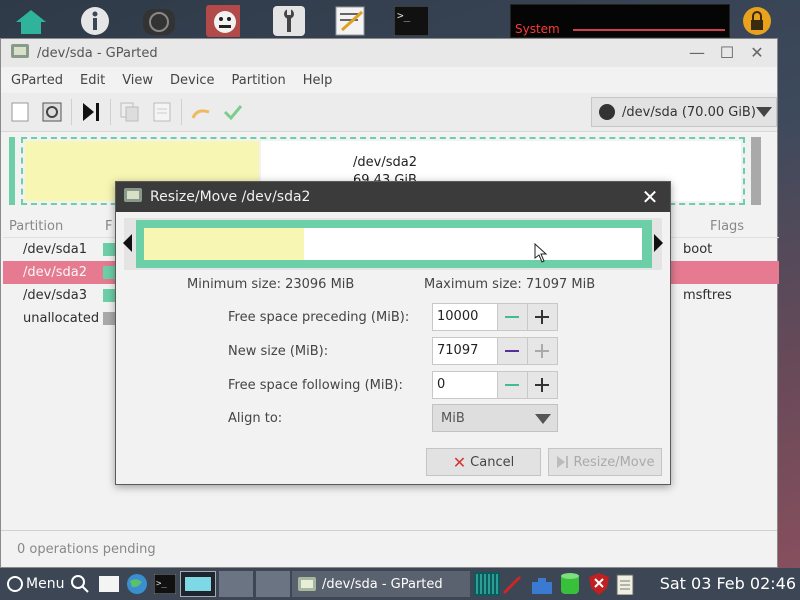  Describe the element at coordinates (307, 584) in the screenshot. I see `gparted-task-icon` at that location.